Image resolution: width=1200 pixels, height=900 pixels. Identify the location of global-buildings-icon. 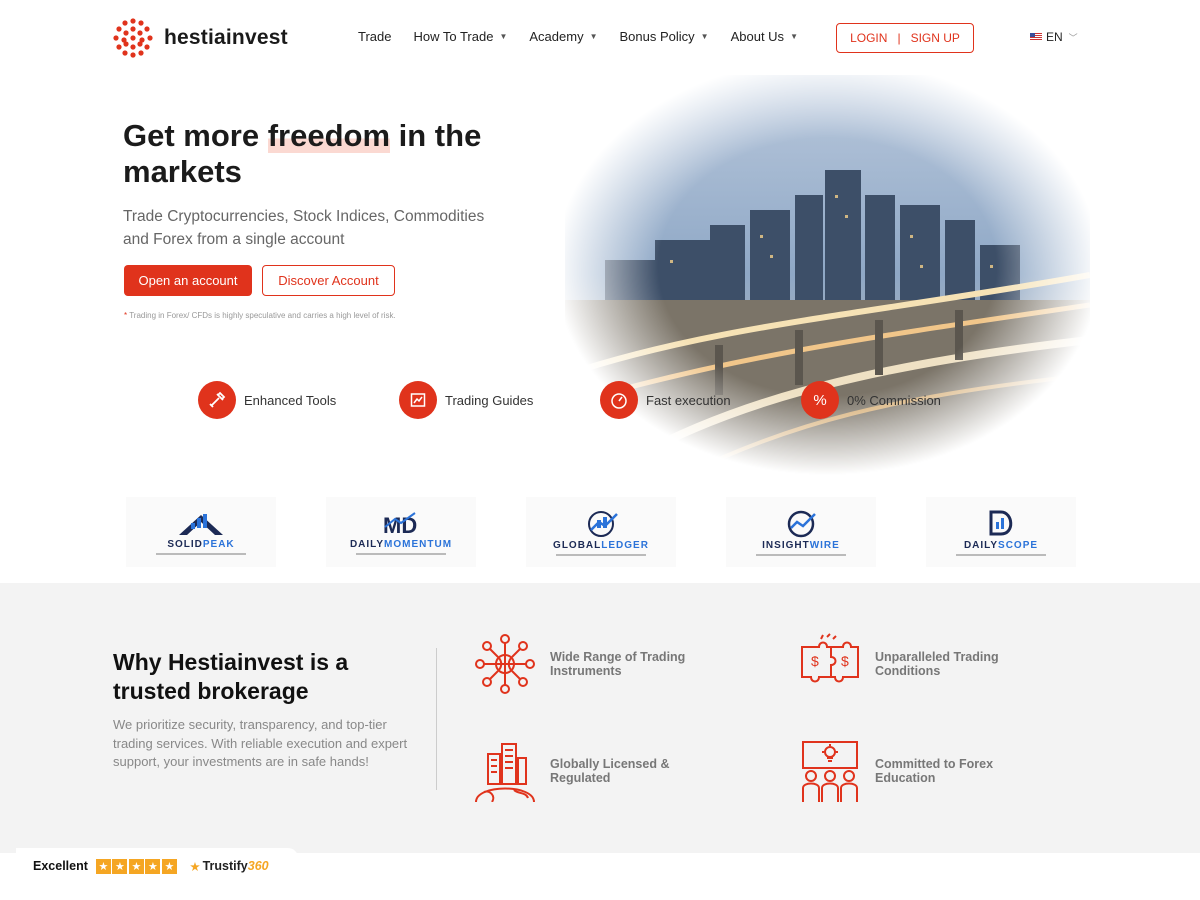
(505, 772).